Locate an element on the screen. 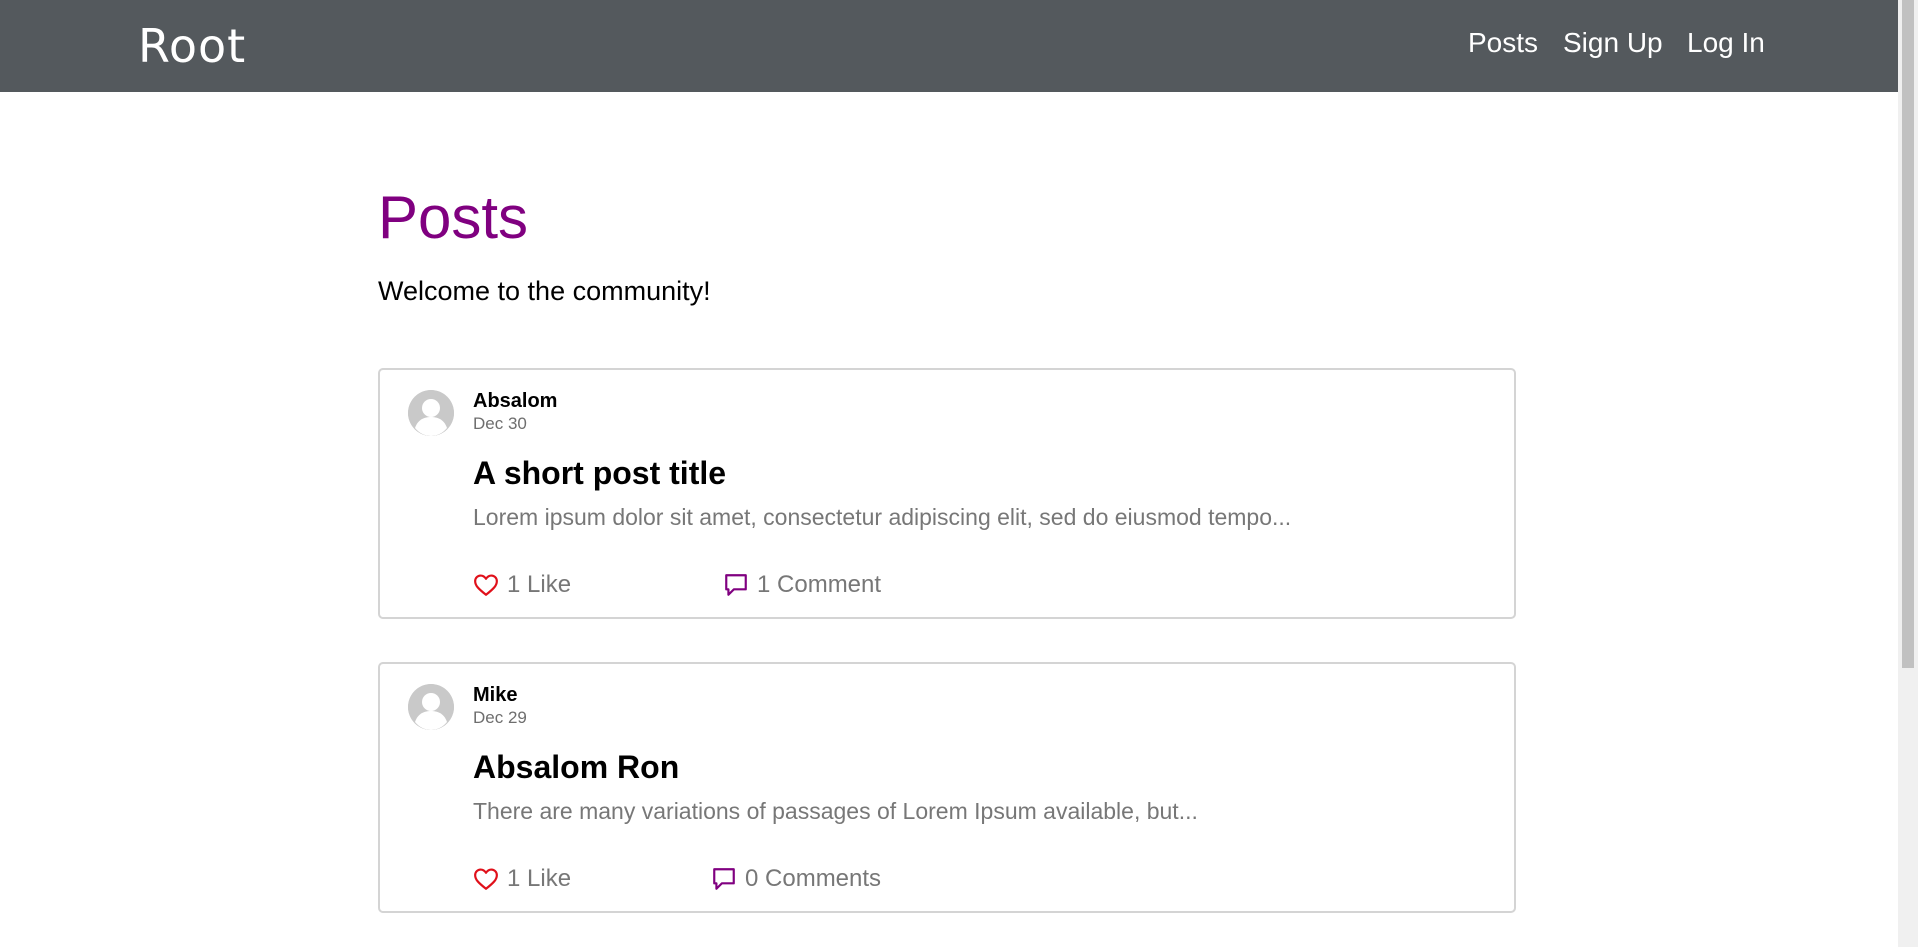 The height and width of the screenshot is (947, 1918). comment-button: 1 Comment is located at coordinates (802, 585).